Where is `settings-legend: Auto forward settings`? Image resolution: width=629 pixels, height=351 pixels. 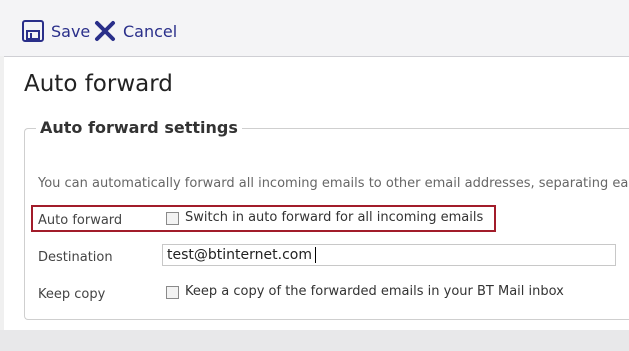
settings-legend: Auto forward settings is located at coordinates (139, 127).